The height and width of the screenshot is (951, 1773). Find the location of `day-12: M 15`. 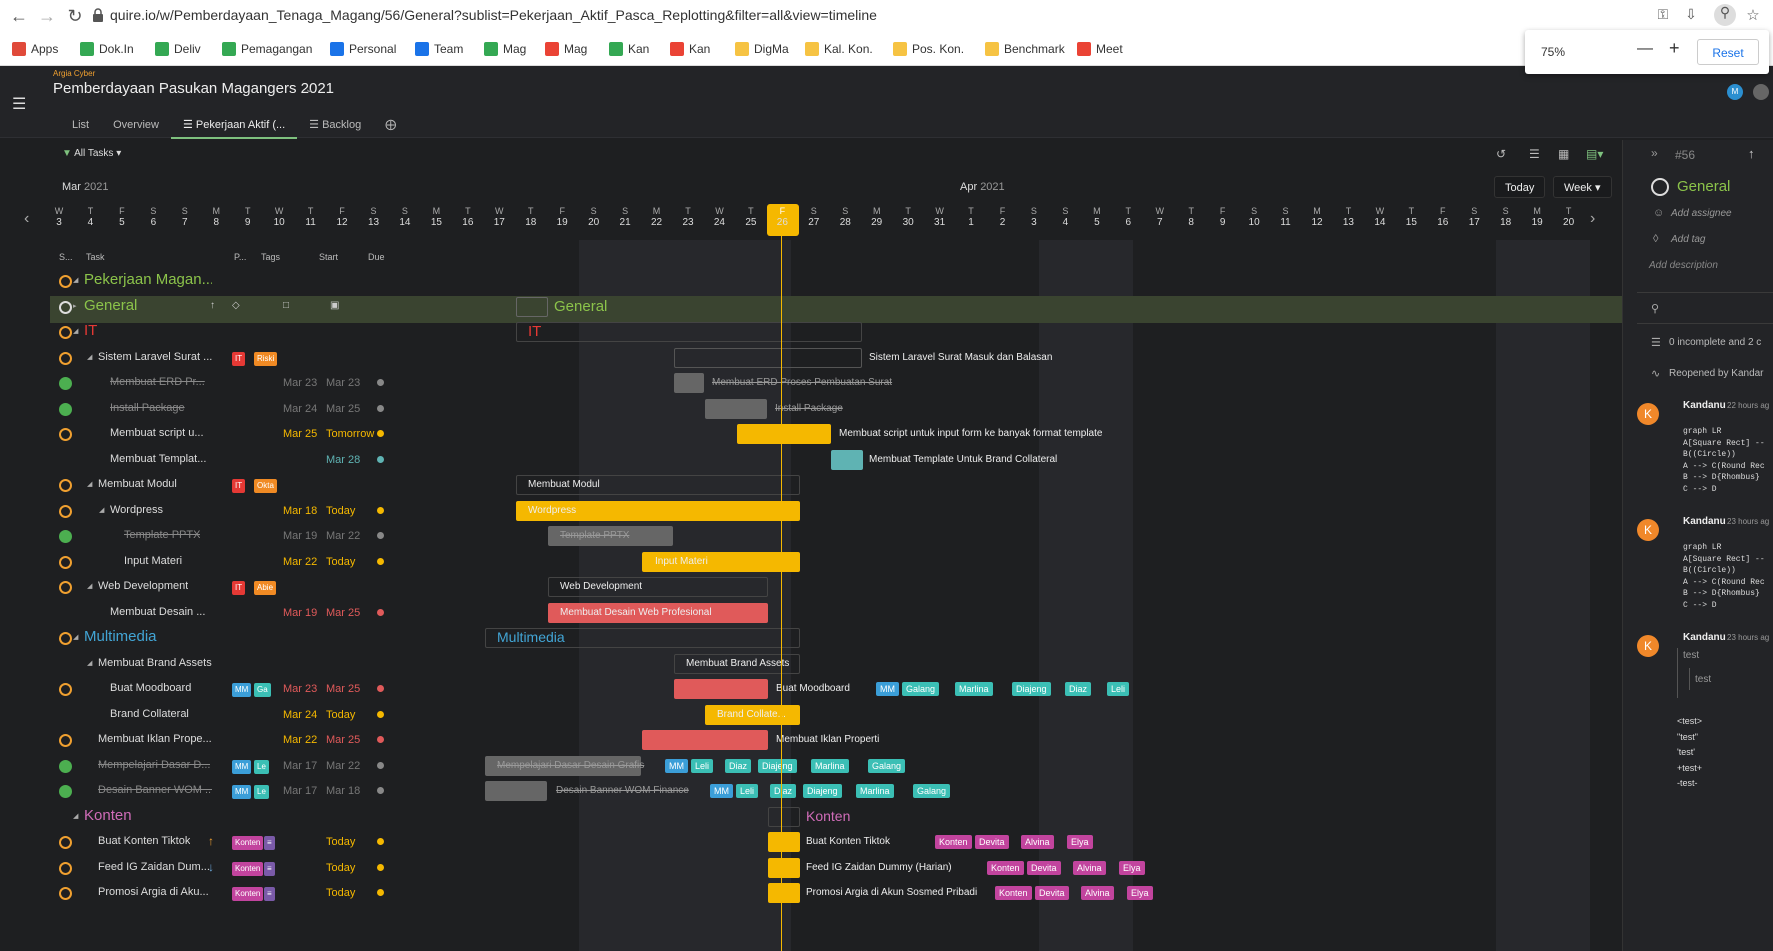

day-12: M 15 is located at coordinates (436, 217).